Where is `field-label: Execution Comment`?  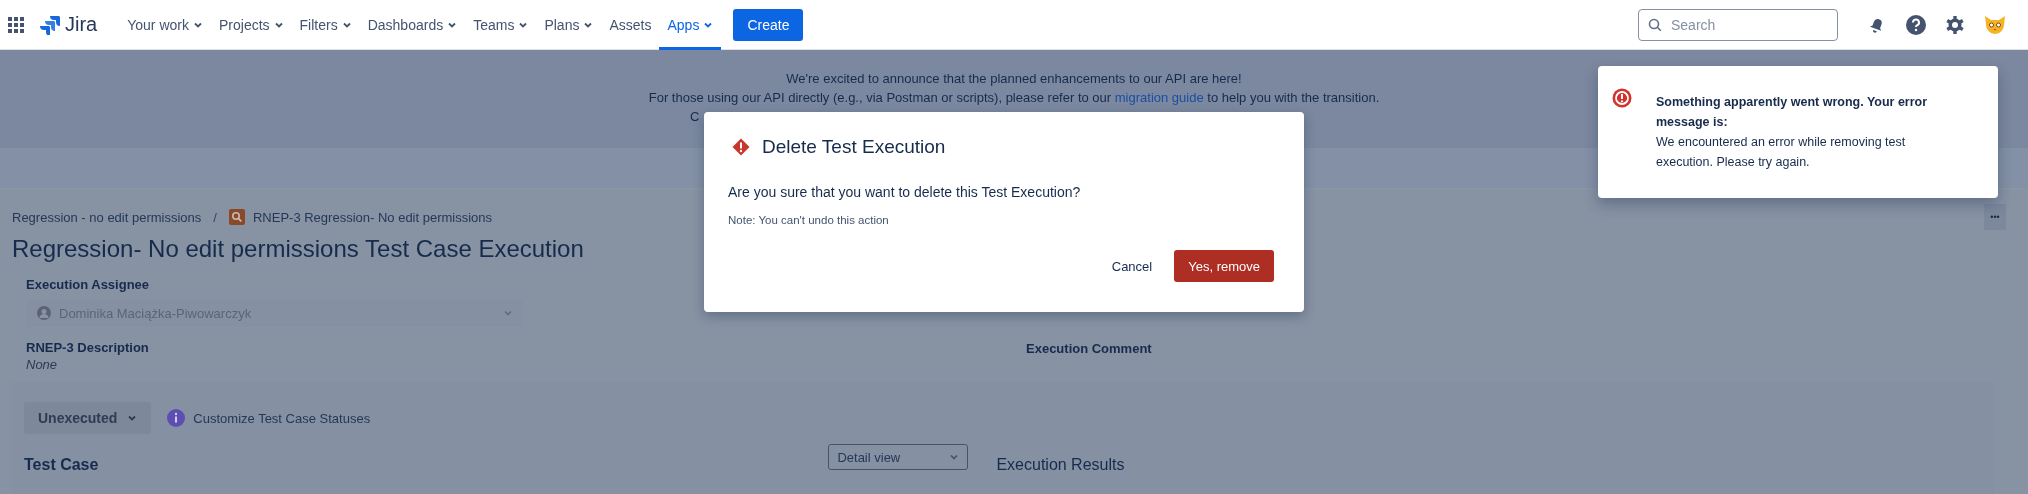
field-label: Execution Comment is located at coordinates (1089, 348).